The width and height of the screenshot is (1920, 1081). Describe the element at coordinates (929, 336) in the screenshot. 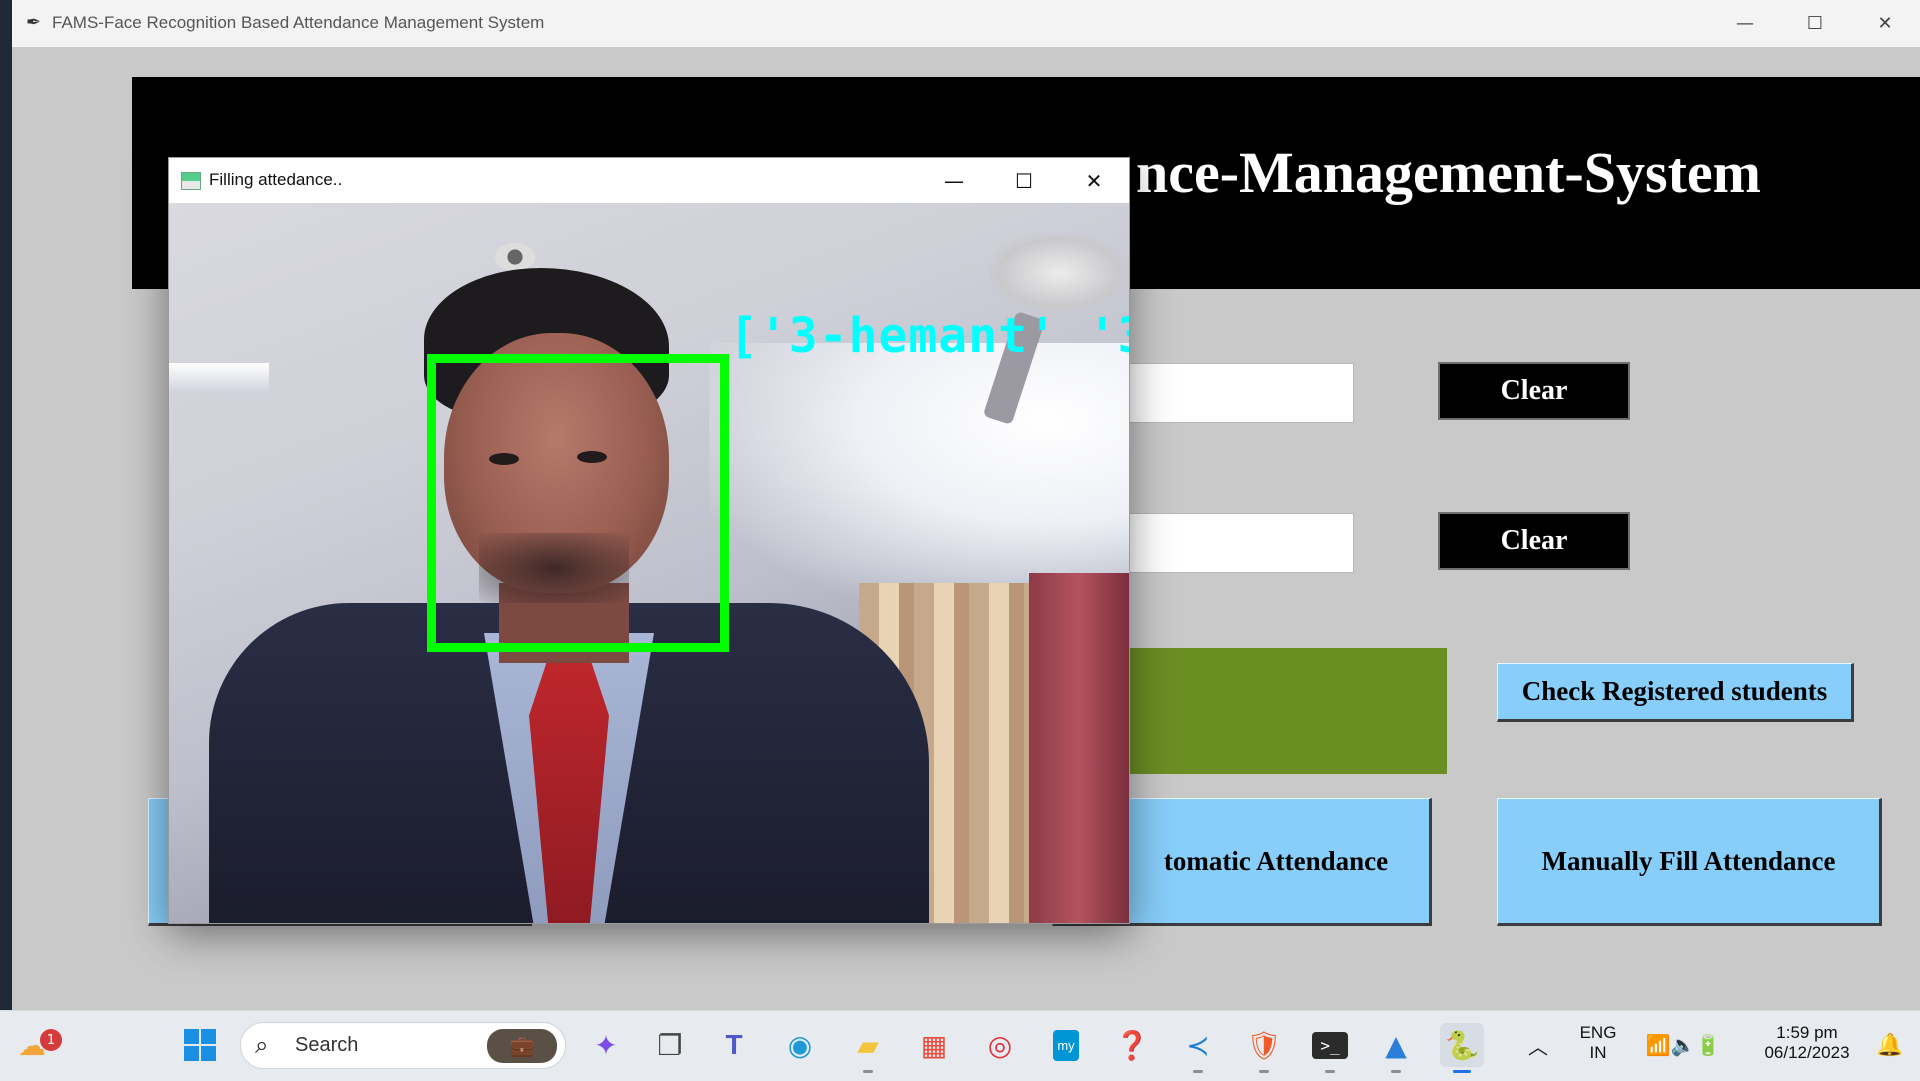

I see `face-recognition-label: ['3-hemant' '3-` at that location.